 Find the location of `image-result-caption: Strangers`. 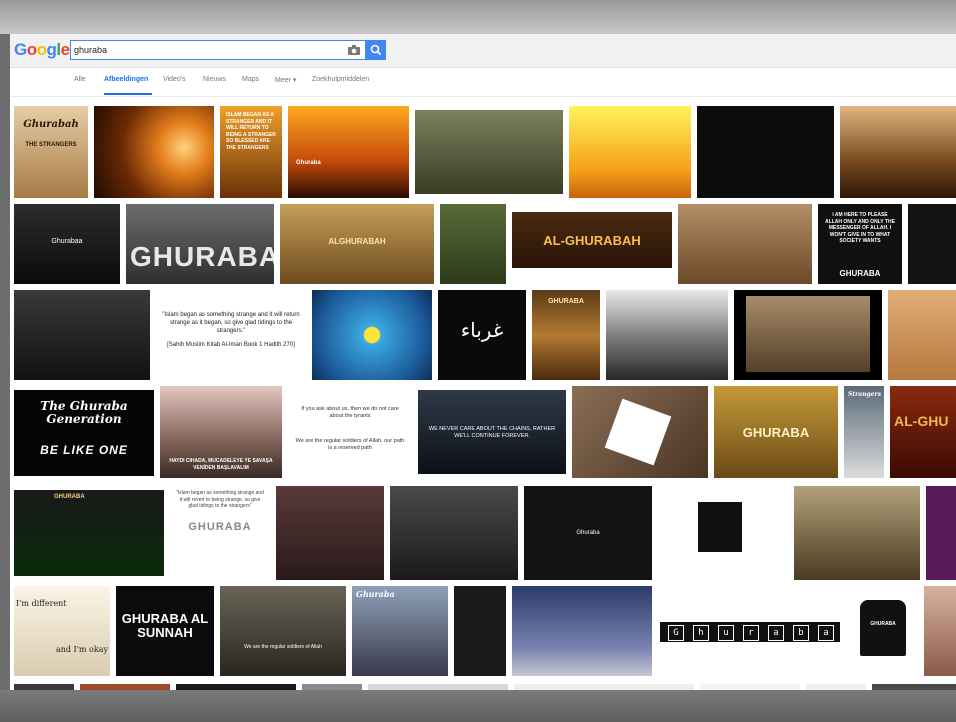

image-result-caption: Strangers is located at coordinates (865, 394).